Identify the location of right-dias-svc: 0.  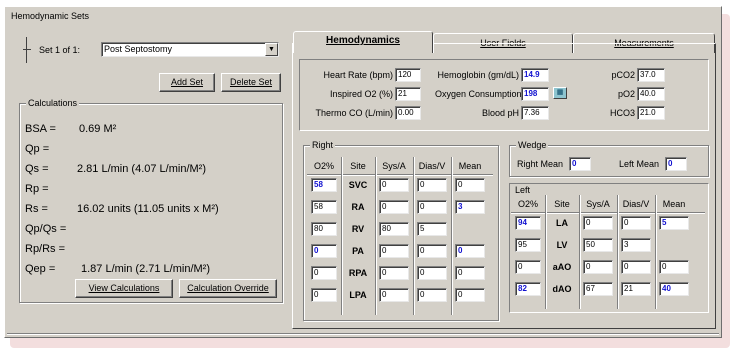
(432, 185).